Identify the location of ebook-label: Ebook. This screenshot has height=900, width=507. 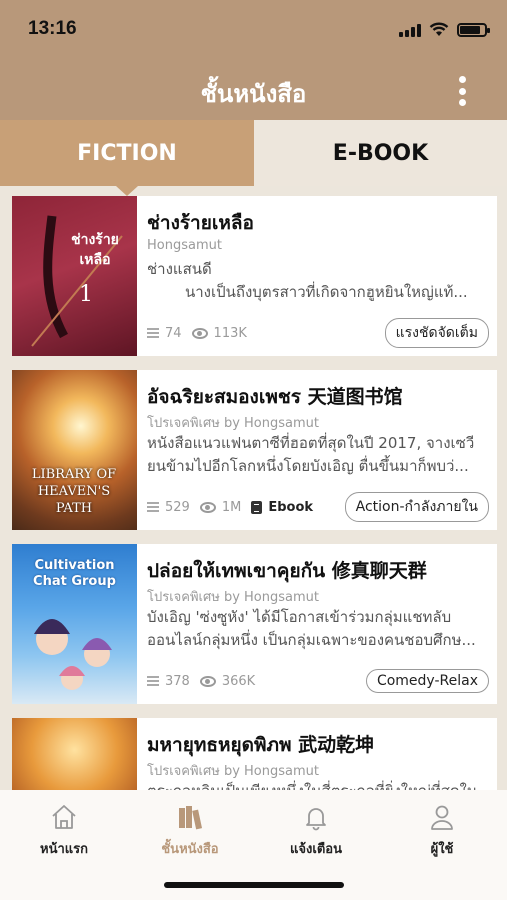
(291, 507).